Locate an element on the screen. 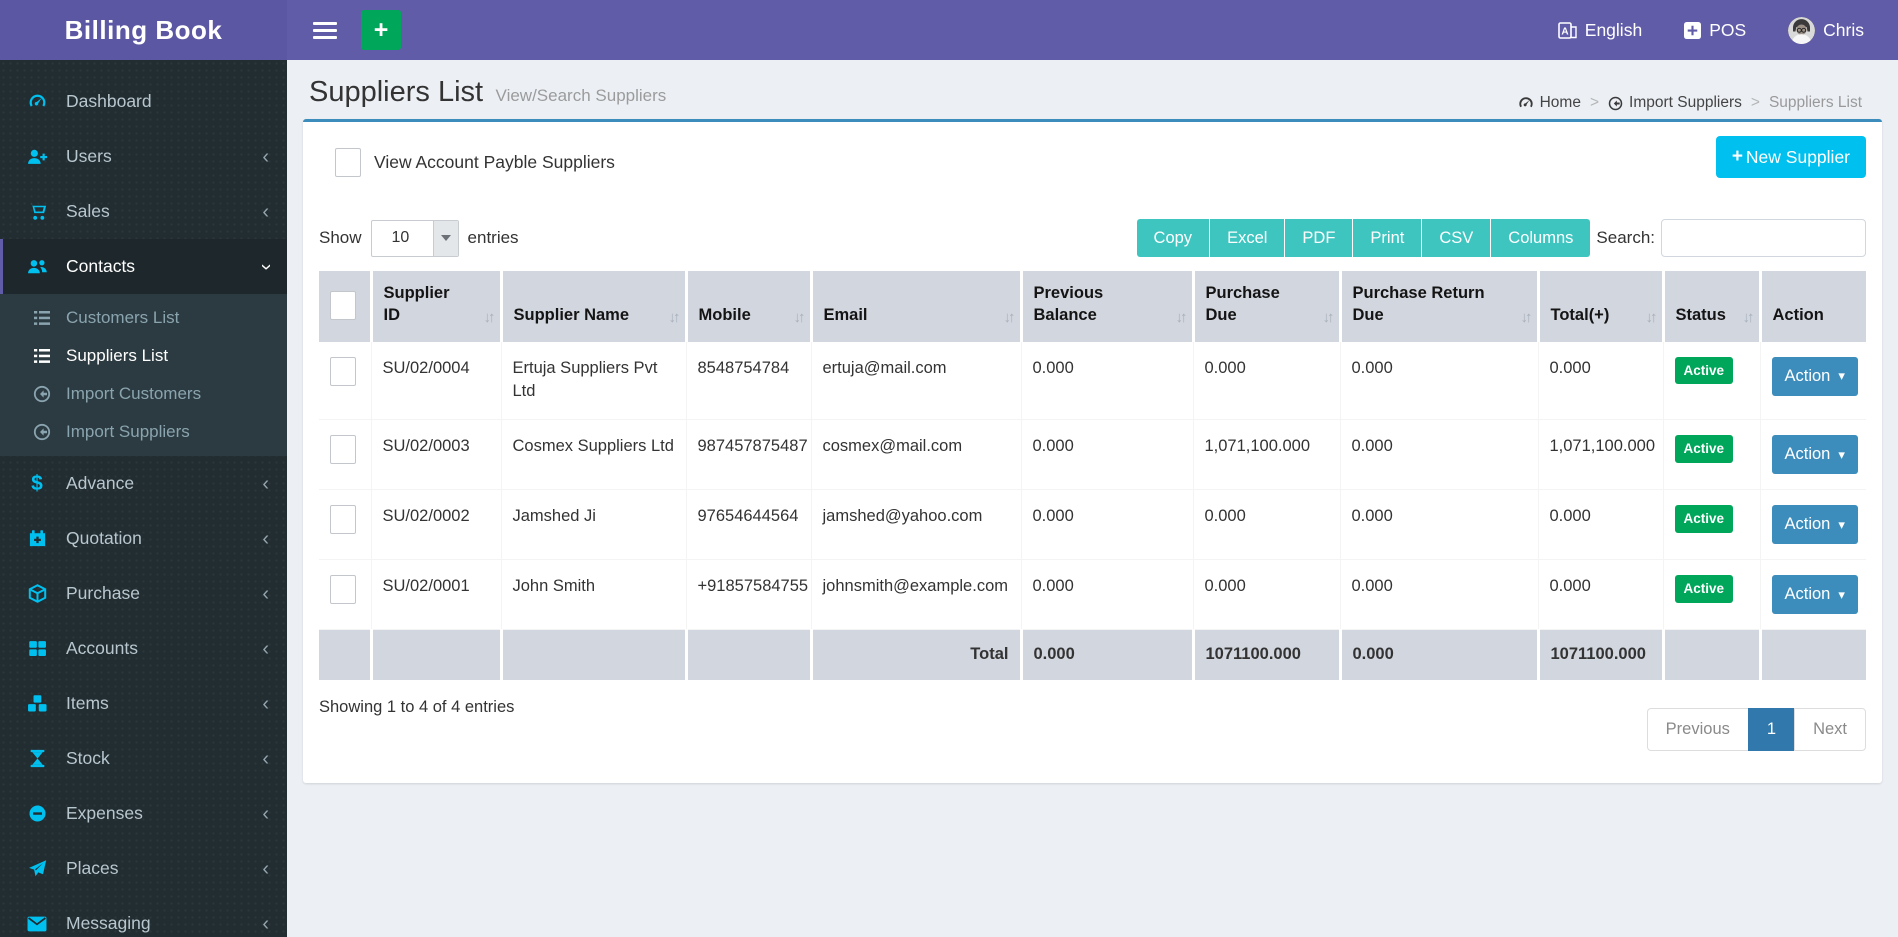 Image resolution: width=1898 pixels, height=937 pixels. sidebar-item-expenses: Expenses ‹ is located at coordinates (143, 813).